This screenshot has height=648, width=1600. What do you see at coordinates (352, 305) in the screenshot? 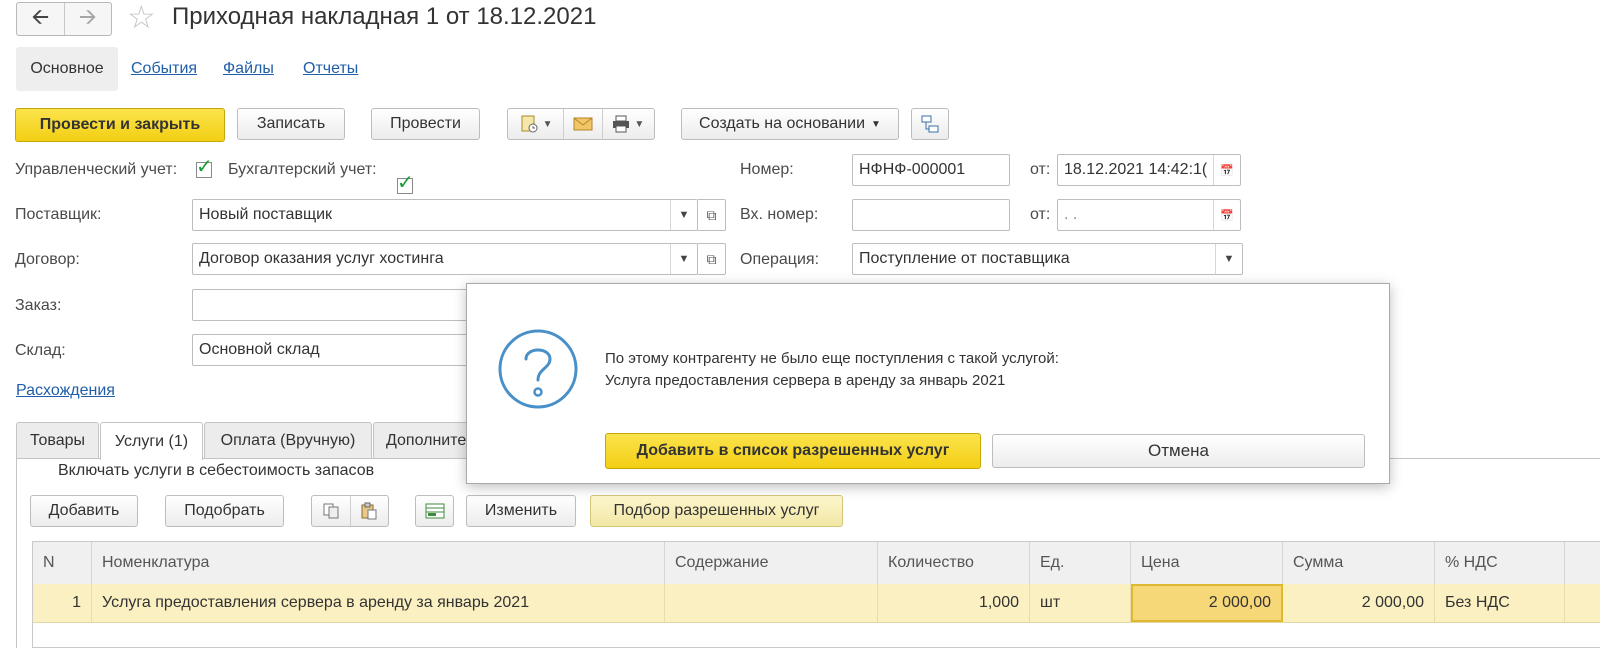
I see `order-field` at bounding box center [352, 305].